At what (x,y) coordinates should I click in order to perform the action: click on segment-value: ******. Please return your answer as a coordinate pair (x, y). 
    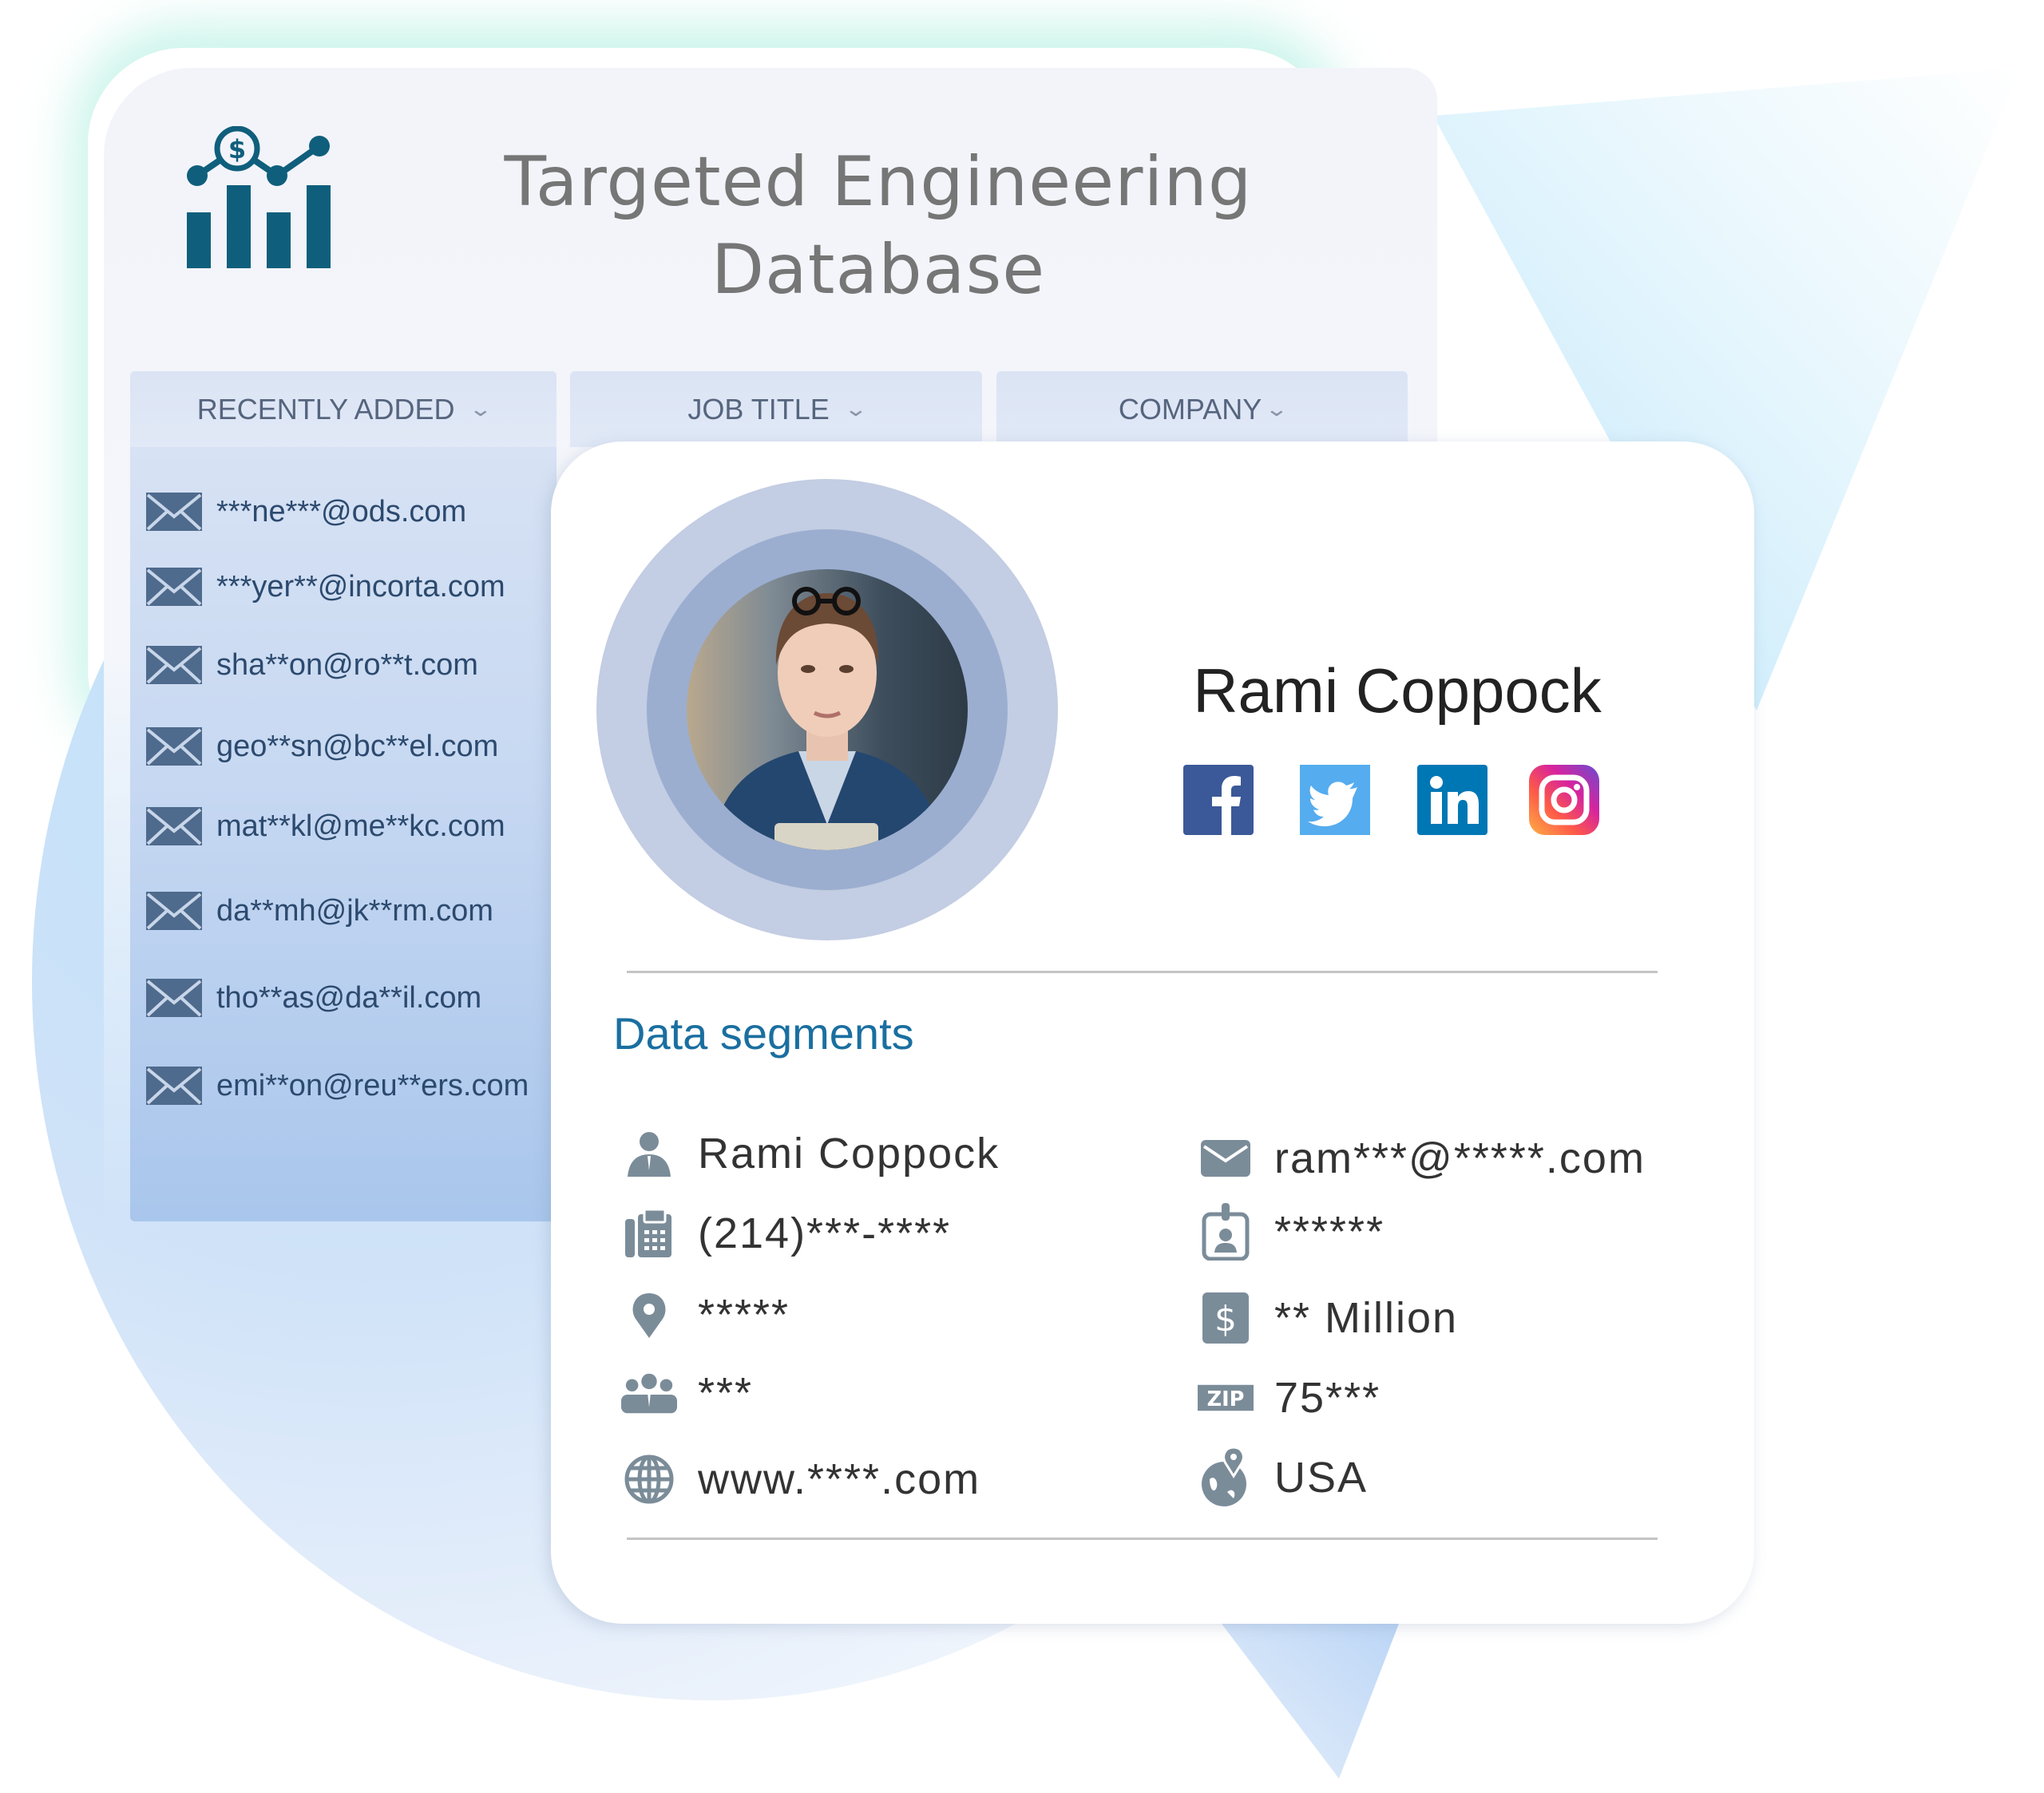
    Looking at the image, I should click on (1329, 1232).